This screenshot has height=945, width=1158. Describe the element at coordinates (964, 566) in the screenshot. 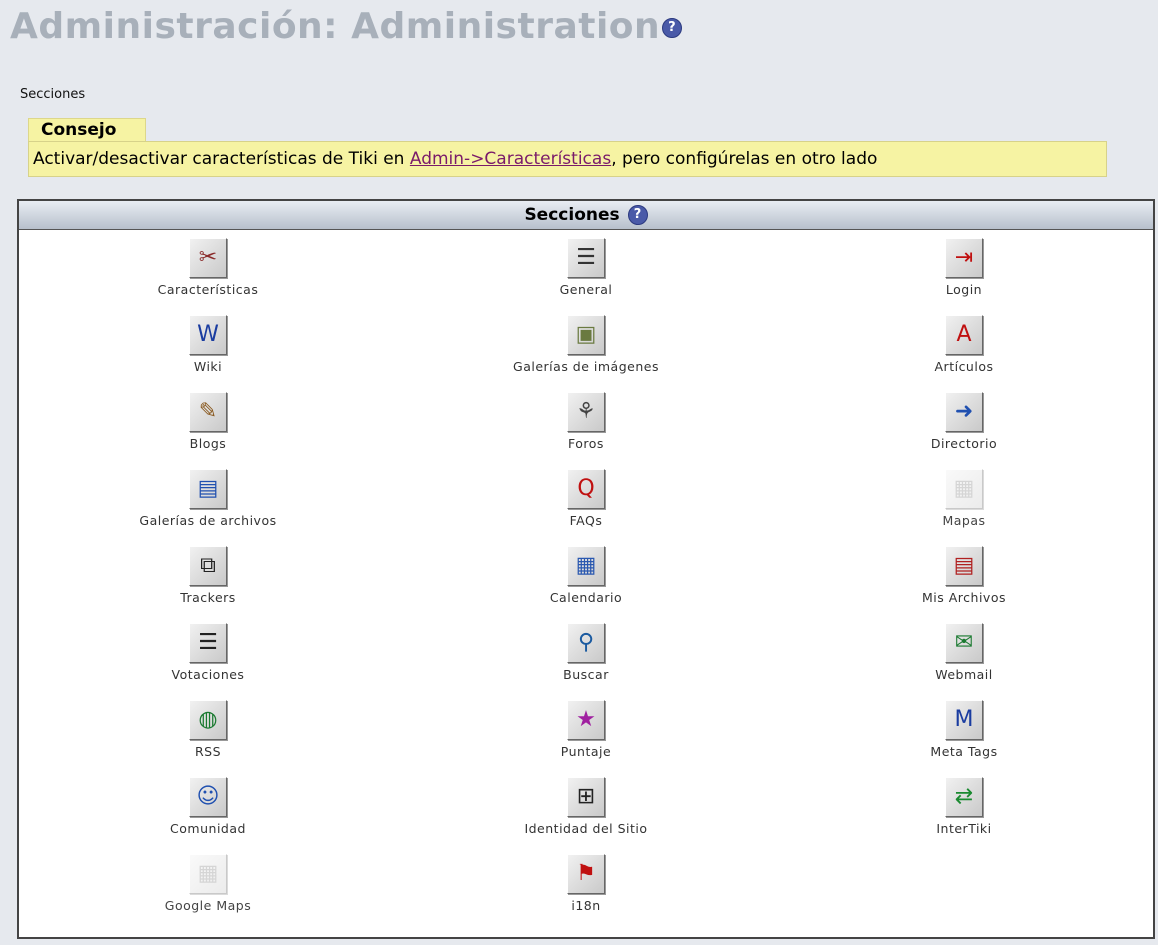

I see `my-files-icon: ▤` at that location.